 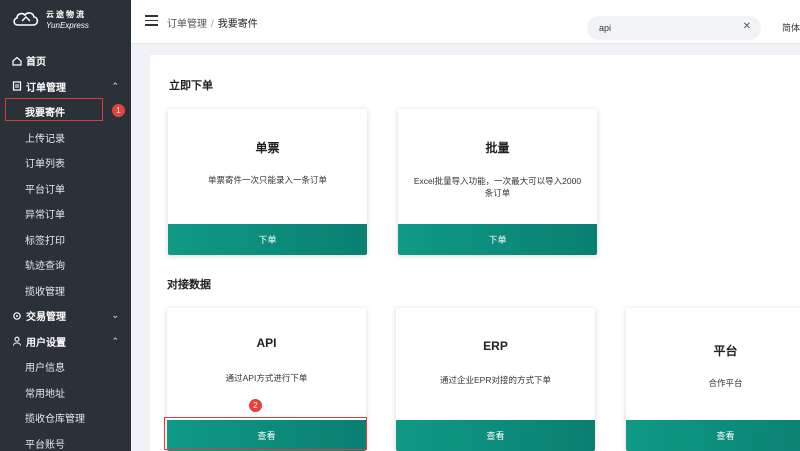 What do you see at coordinates (65, 367) in the screenshot?
I see `sidebar-item-user-info: 用户信息` at bounding box center [65, 367].